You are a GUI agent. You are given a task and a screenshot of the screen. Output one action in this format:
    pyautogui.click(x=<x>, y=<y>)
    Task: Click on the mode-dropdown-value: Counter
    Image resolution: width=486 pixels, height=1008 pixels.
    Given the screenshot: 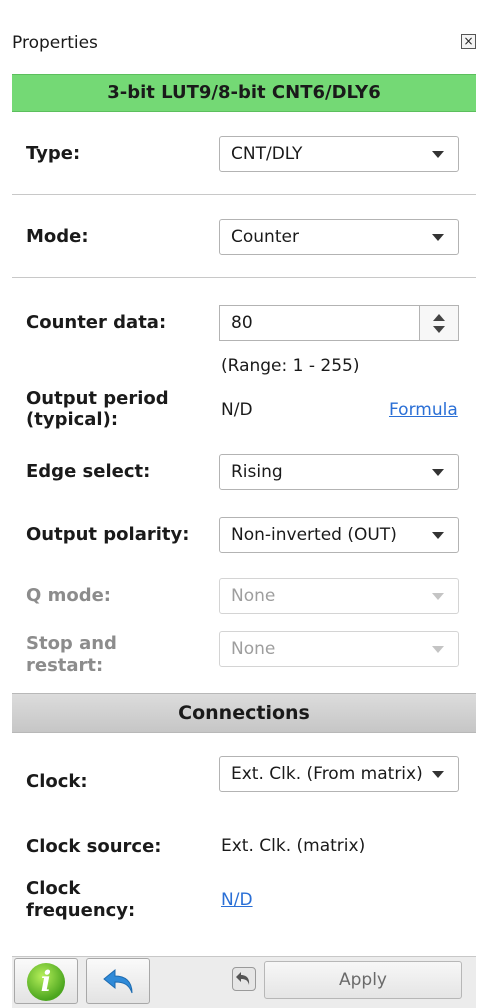 What is the action you would take?
    pyautogui.click(x=265, y=237)
    